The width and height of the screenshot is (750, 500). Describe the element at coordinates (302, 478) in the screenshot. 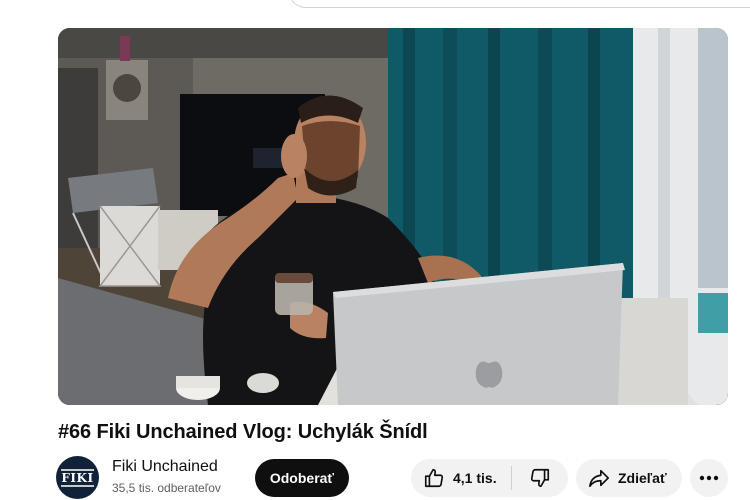

I see `subscribe-button: Odoberať` at that location.